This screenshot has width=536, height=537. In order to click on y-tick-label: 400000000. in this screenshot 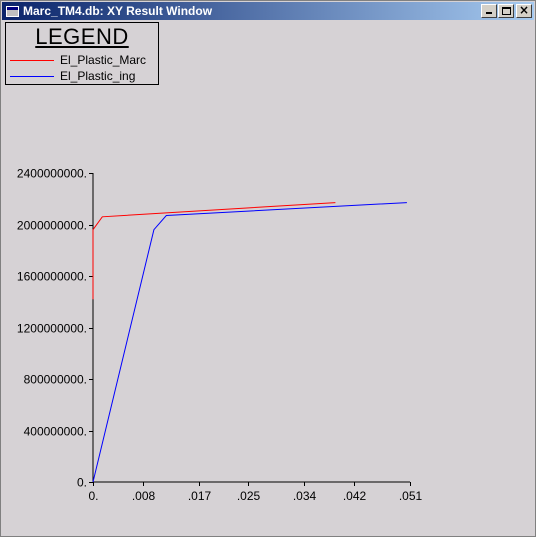, I will do `click(55, 432)`.